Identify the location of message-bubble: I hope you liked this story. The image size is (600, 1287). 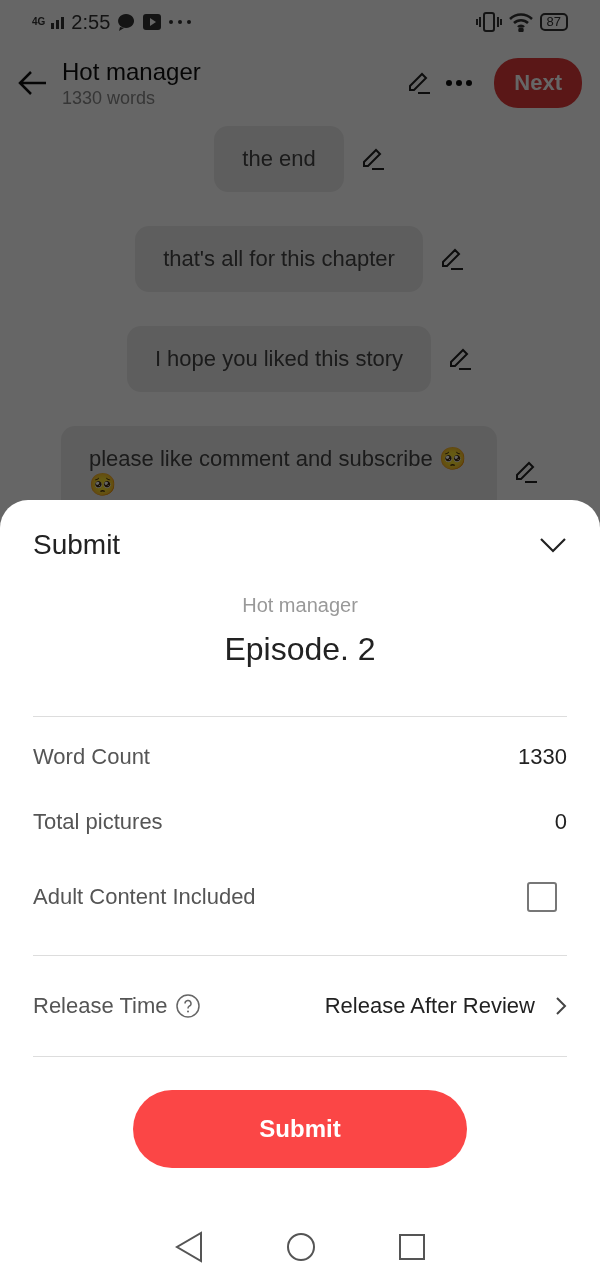
(279, 359).